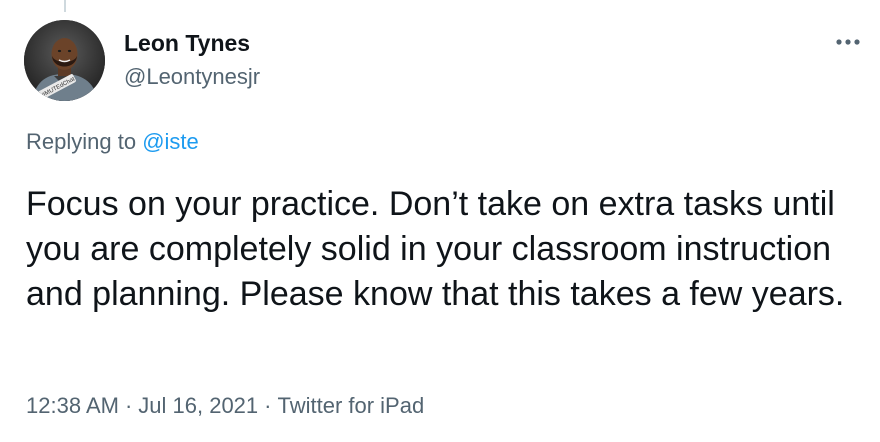 The image size is (880, 442). Describe the element at coordinates (65, 6) in the screenshot. I see `thread-connector-line` at that location.